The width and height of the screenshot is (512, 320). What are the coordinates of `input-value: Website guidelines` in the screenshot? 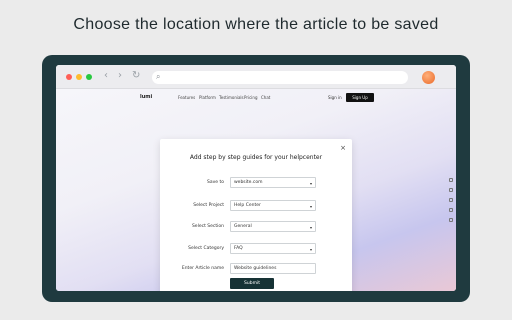 It's located at (255, 268).